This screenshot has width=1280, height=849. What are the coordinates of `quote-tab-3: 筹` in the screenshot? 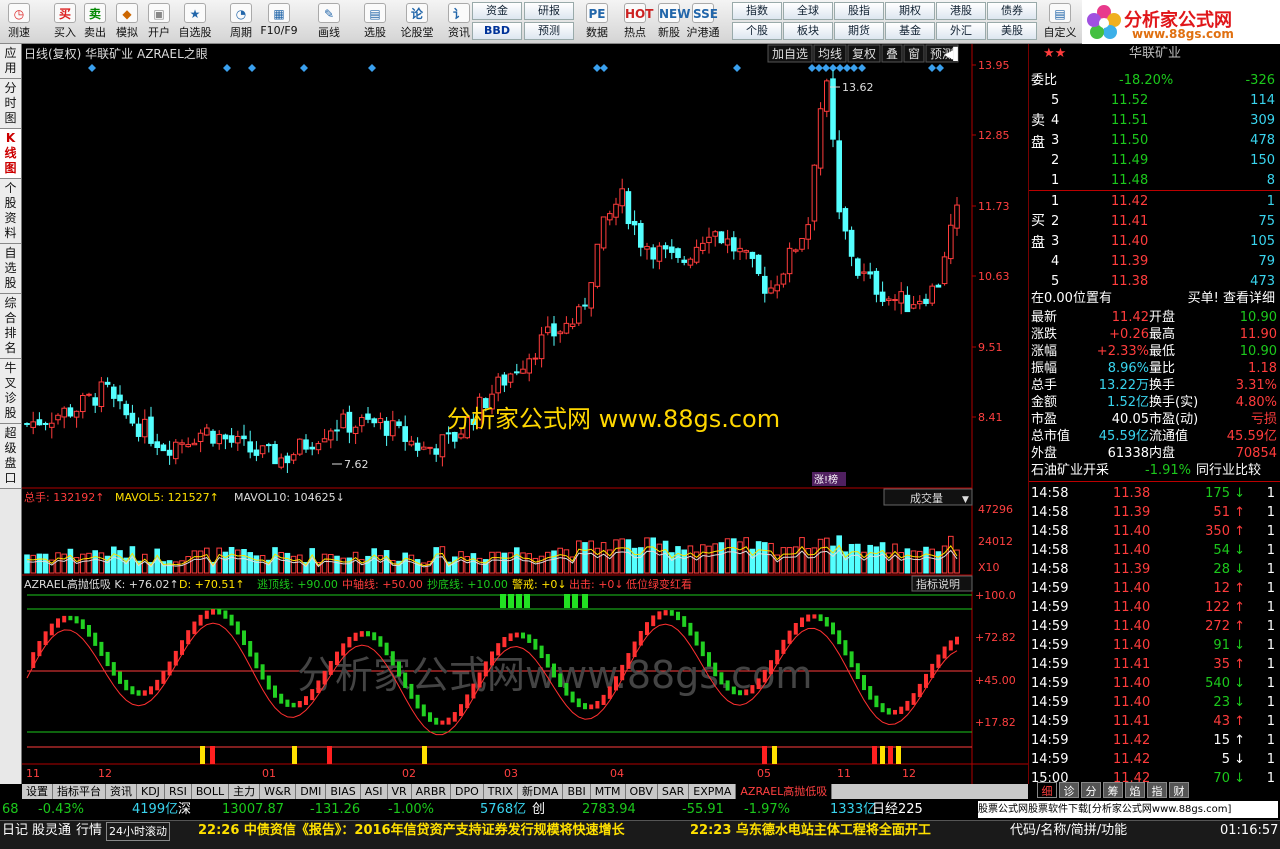 It's located at (1113, 790).